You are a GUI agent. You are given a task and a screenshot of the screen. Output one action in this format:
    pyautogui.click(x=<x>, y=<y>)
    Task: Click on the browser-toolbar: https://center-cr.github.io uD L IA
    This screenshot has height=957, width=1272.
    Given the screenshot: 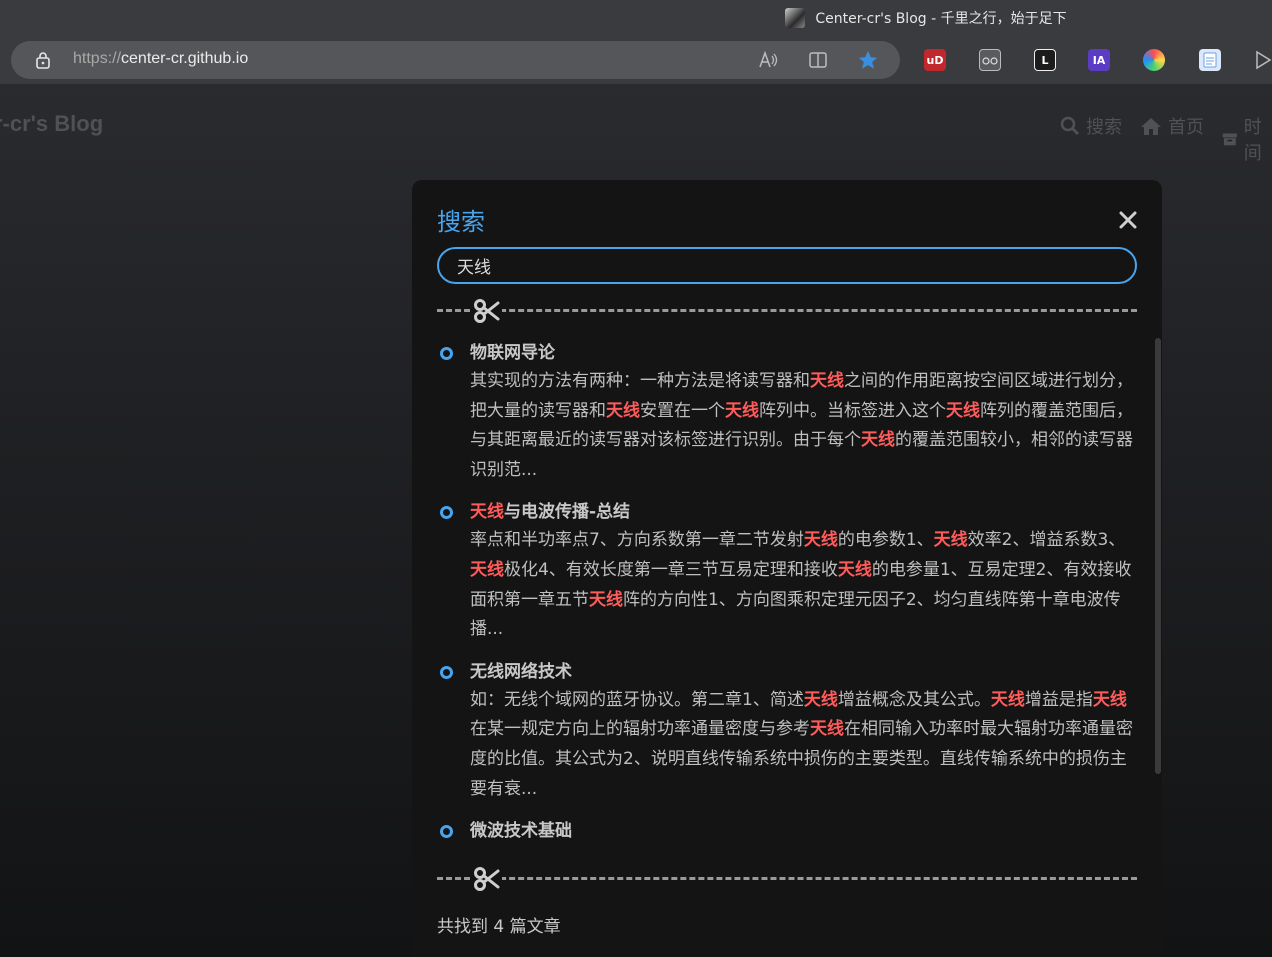 What is the action you would take?
    pyautogui.click(x=636, y=60)
    